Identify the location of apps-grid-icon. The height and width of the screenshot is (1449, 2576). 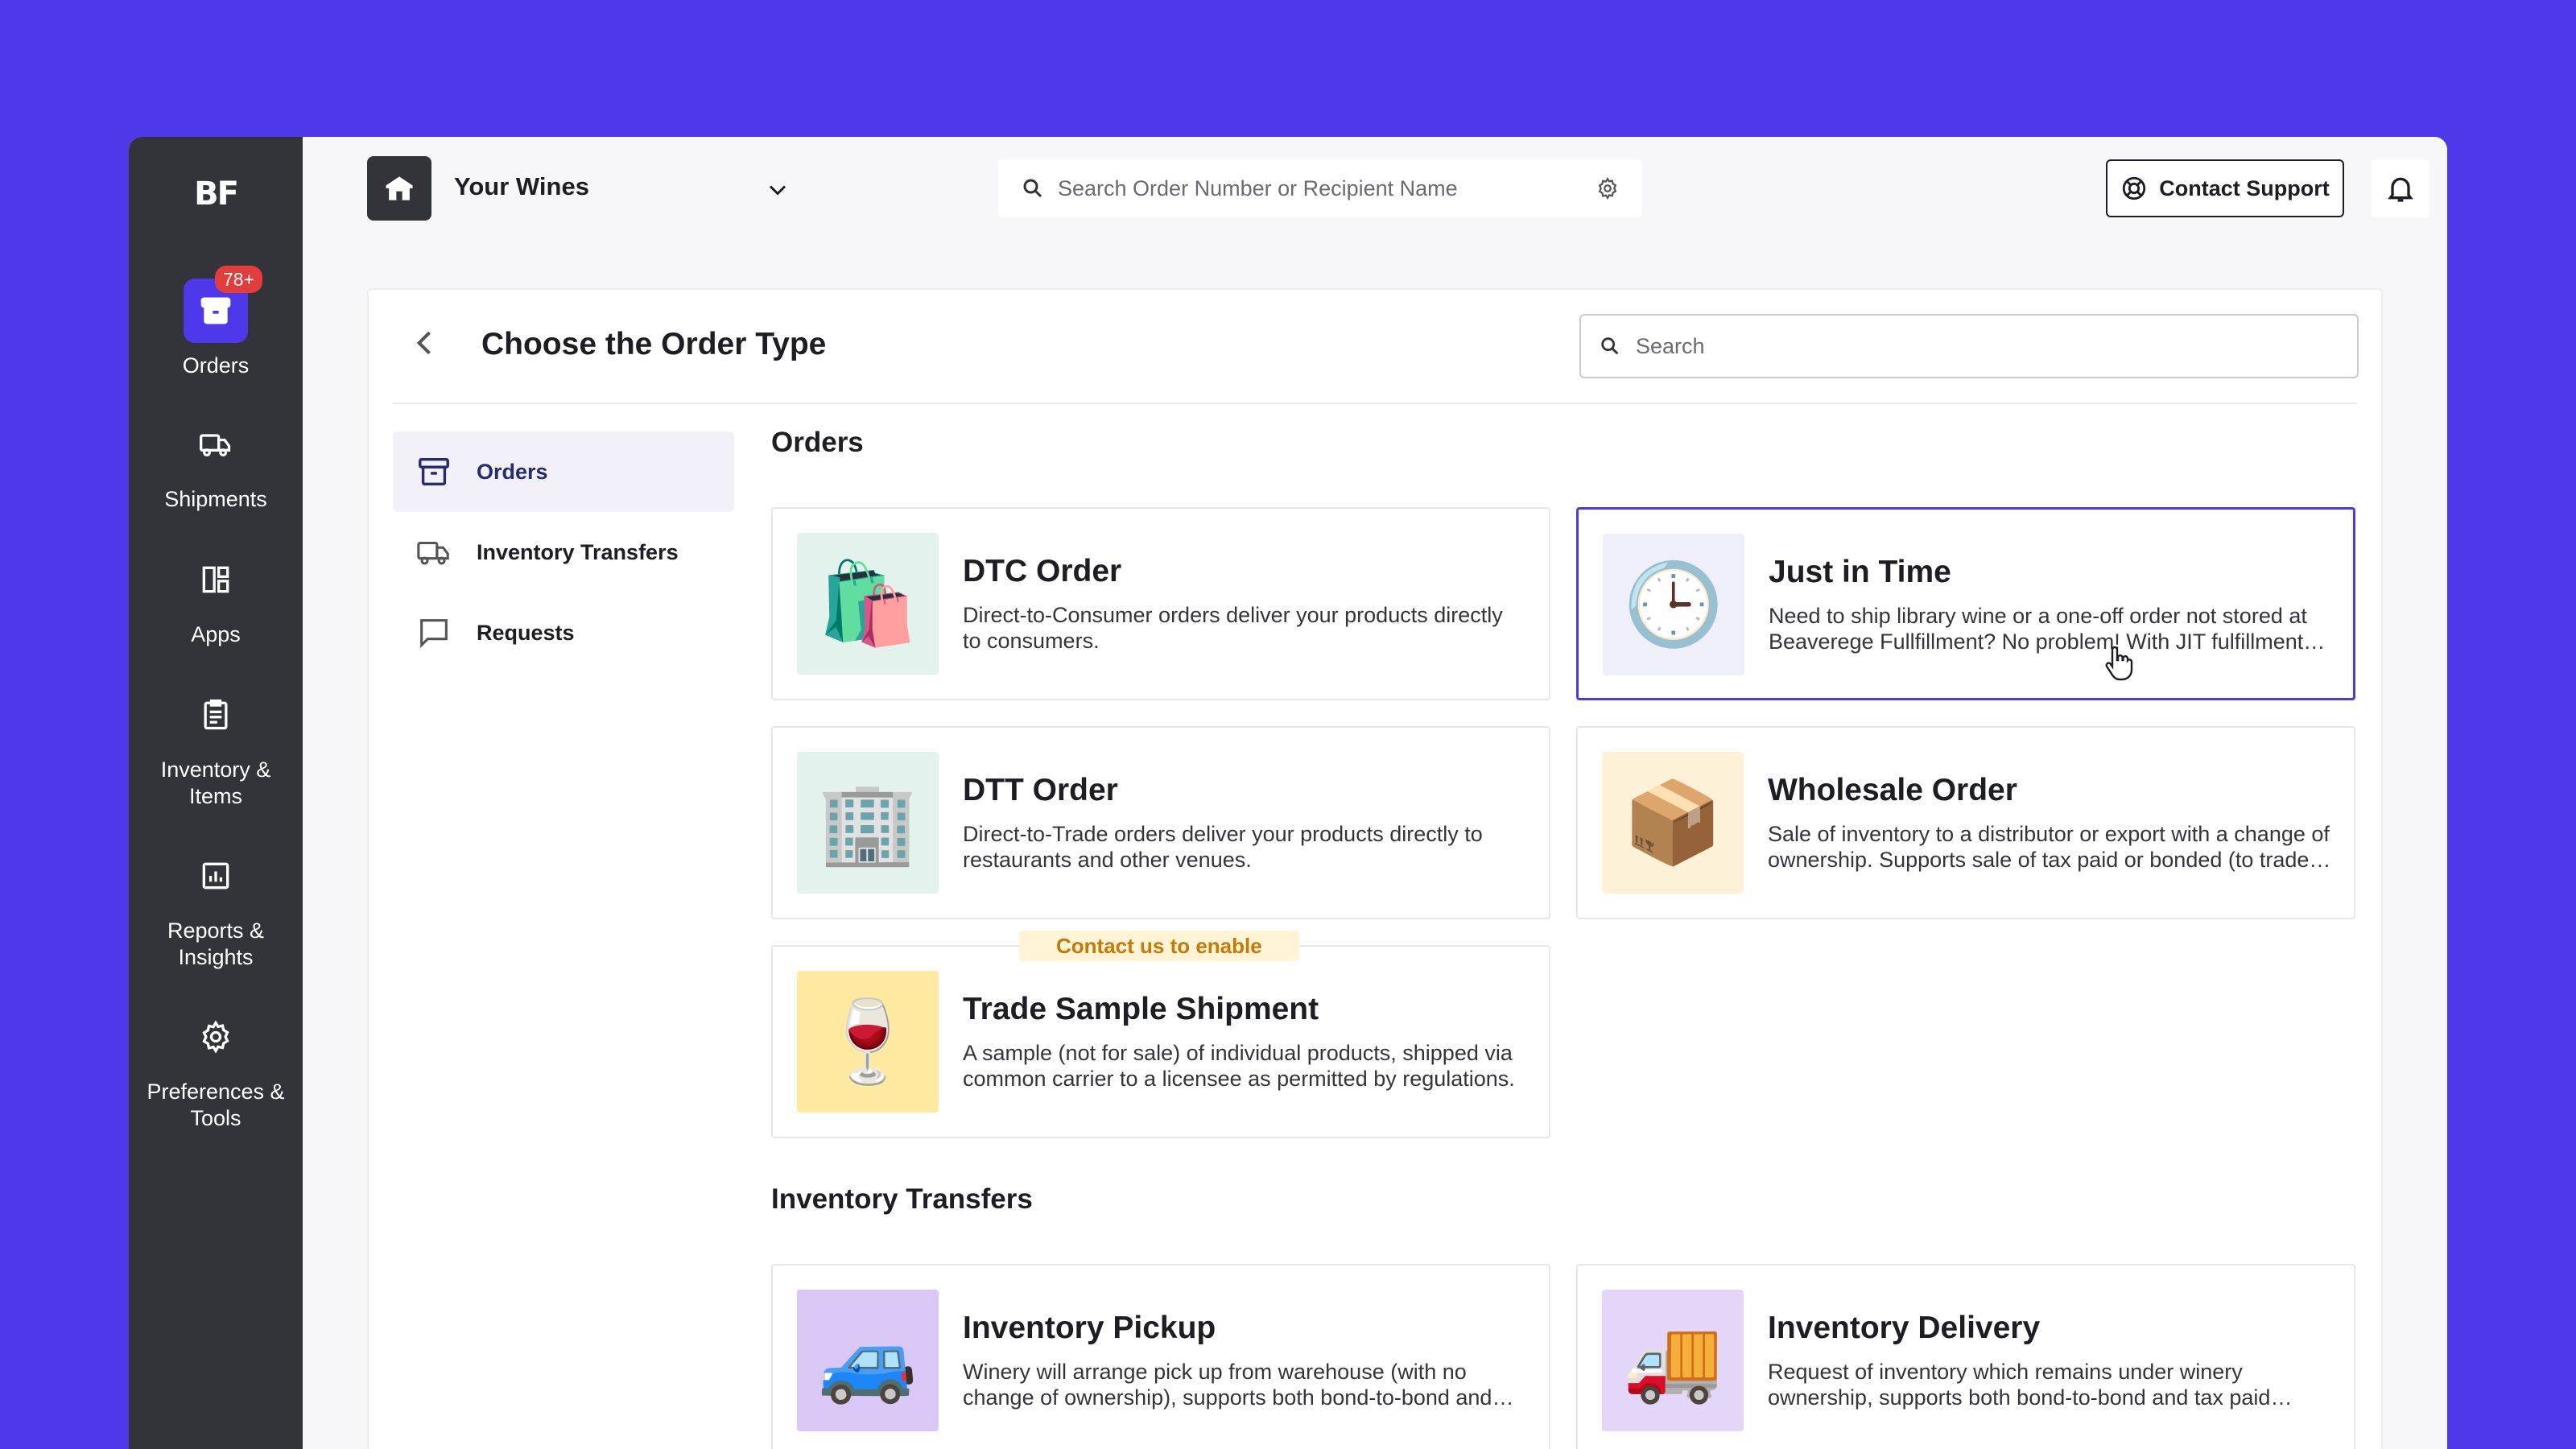
(216, 579).